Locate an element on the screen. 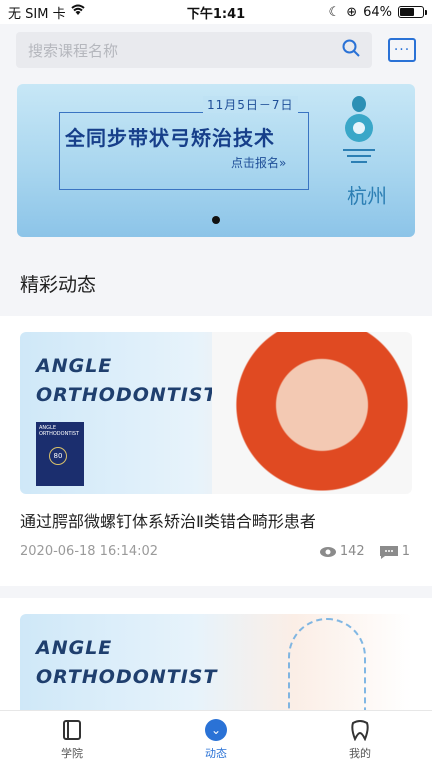 The height and width of the screenshot is (768, 432). tab-academy: 学院 is located at coordinates (72, 739).